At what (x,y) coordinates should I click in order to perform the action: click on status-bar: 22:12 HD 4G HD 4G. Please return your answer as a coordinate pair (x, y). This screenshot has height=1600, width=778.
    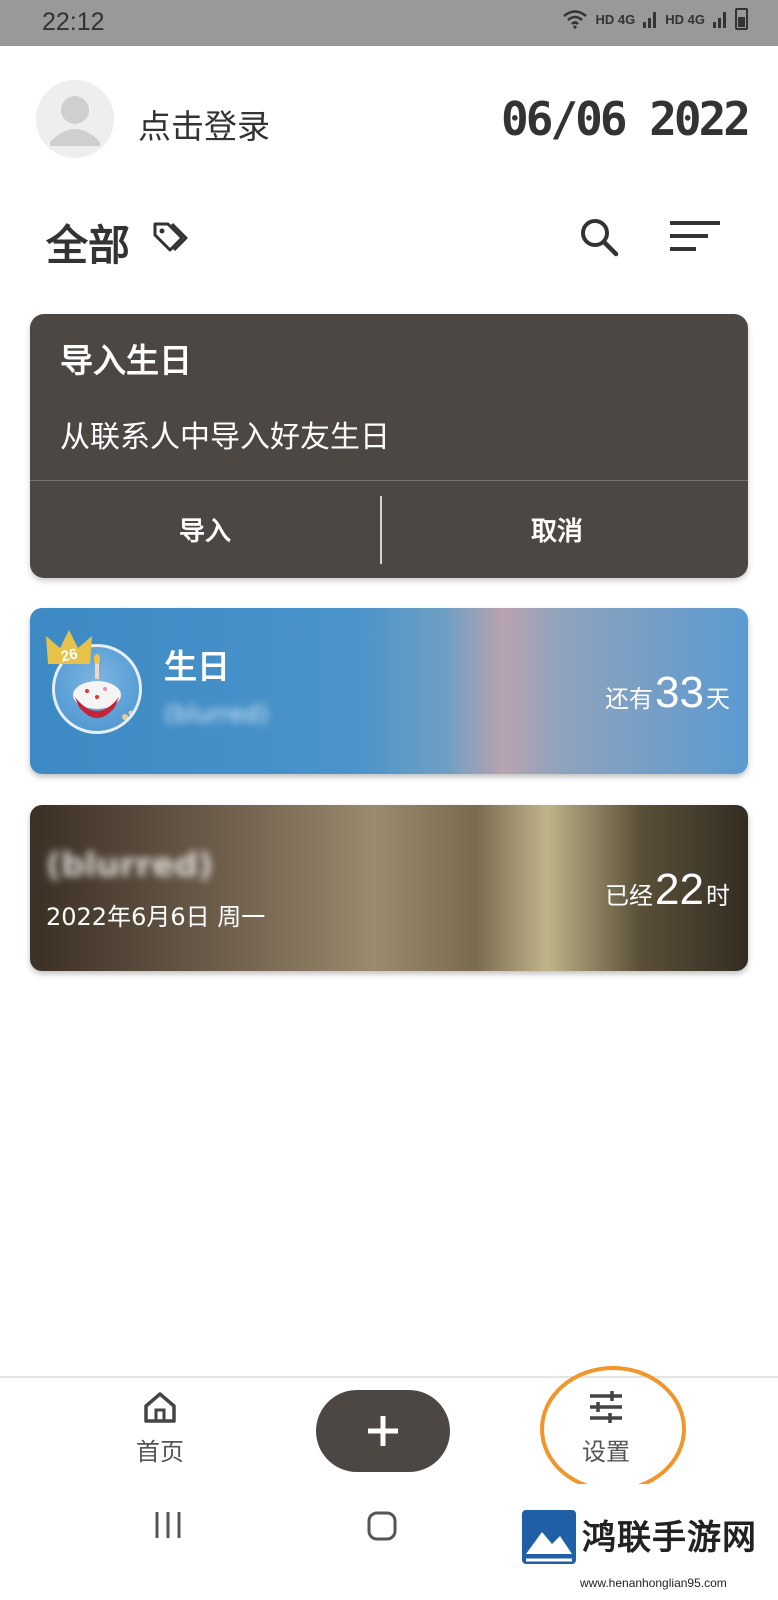
    Looking at the image, I should click on (389, 23).